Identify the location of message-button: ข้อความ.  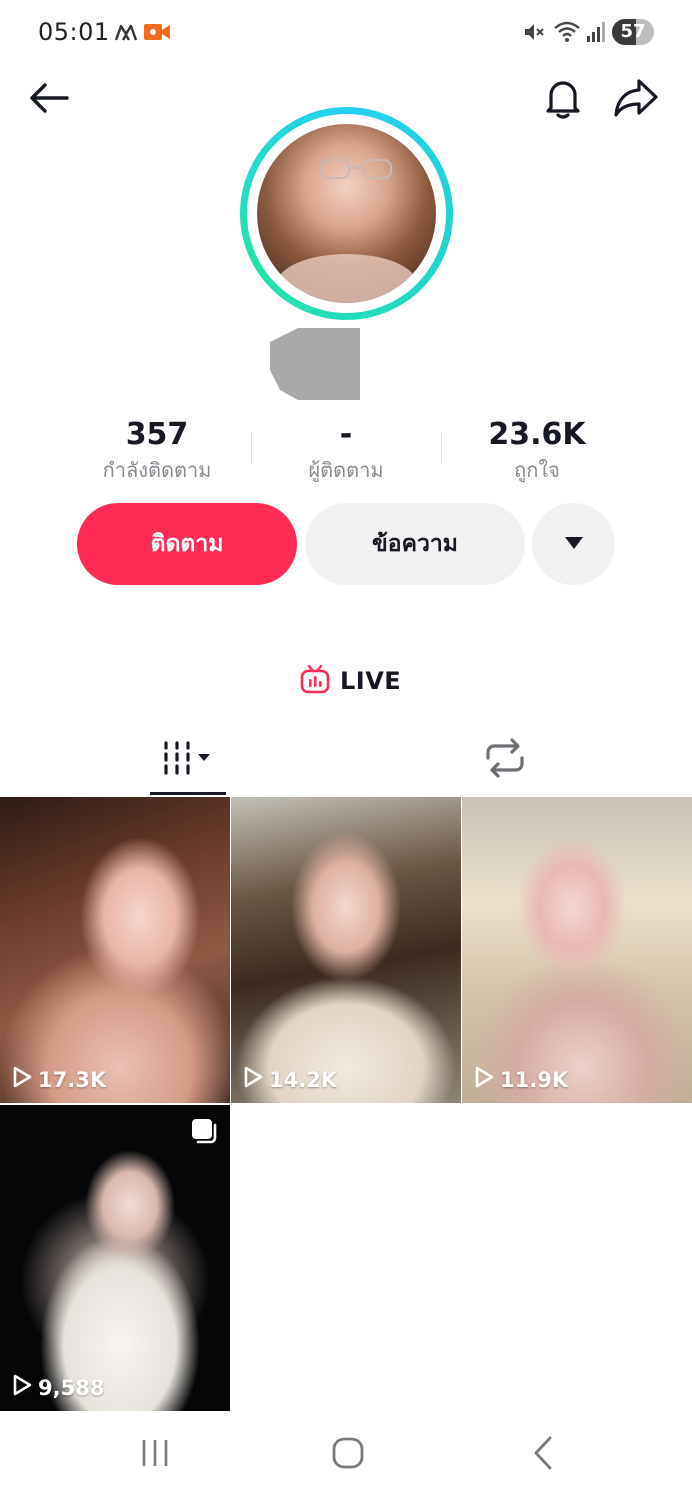
(415, 544).